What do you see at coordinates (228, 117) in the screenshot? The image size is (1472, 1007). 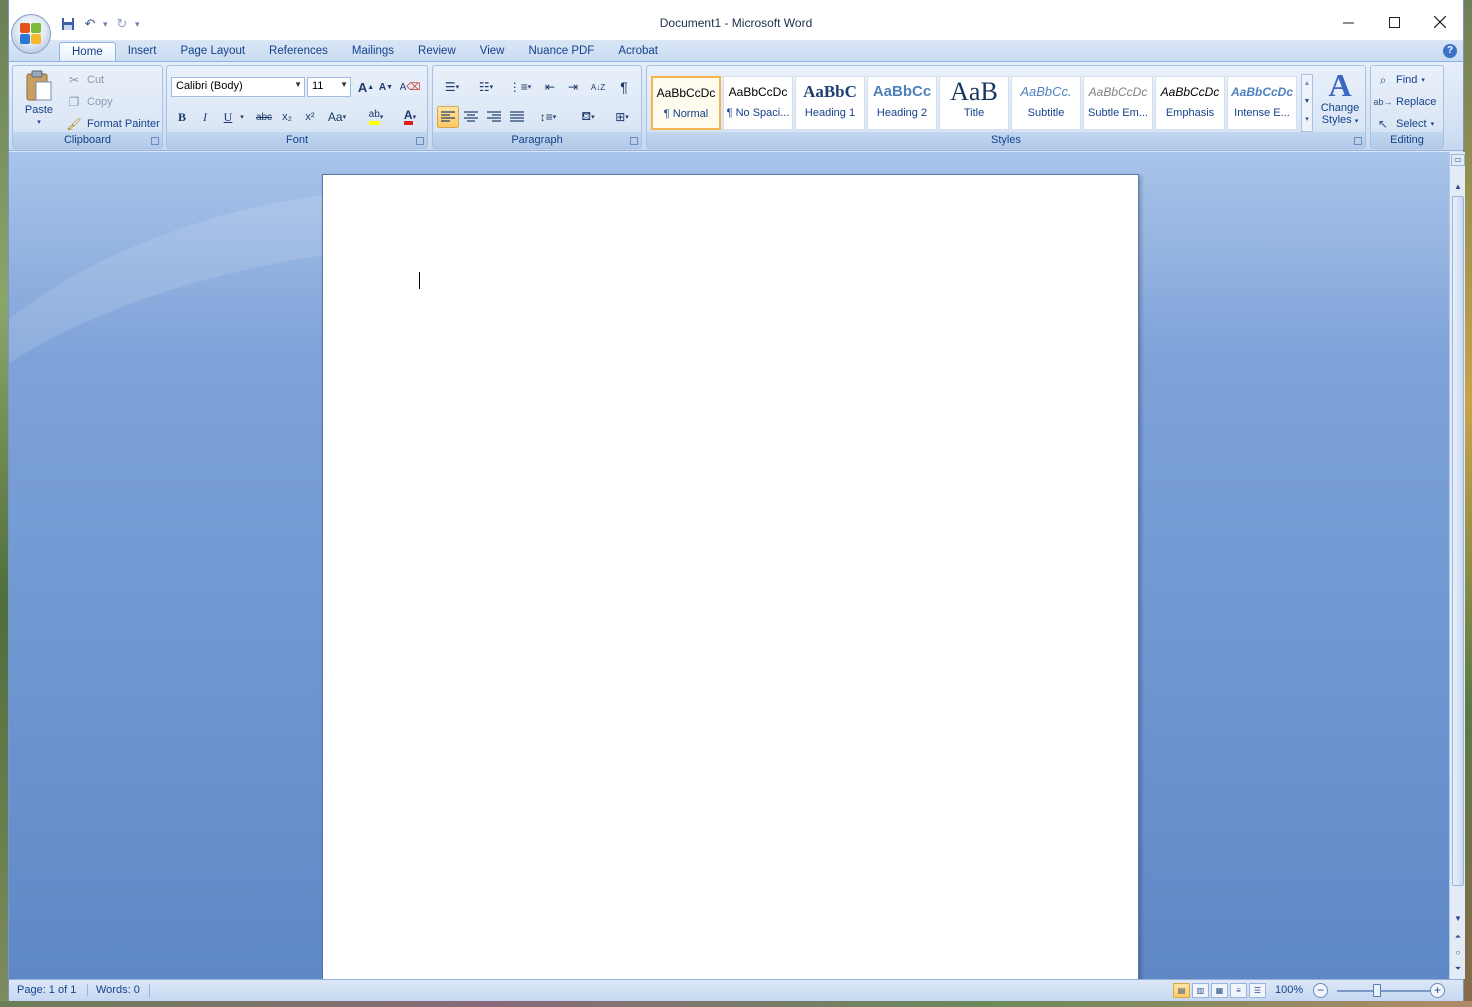 I see `underline-button: U` at bounding box center [228, 117].